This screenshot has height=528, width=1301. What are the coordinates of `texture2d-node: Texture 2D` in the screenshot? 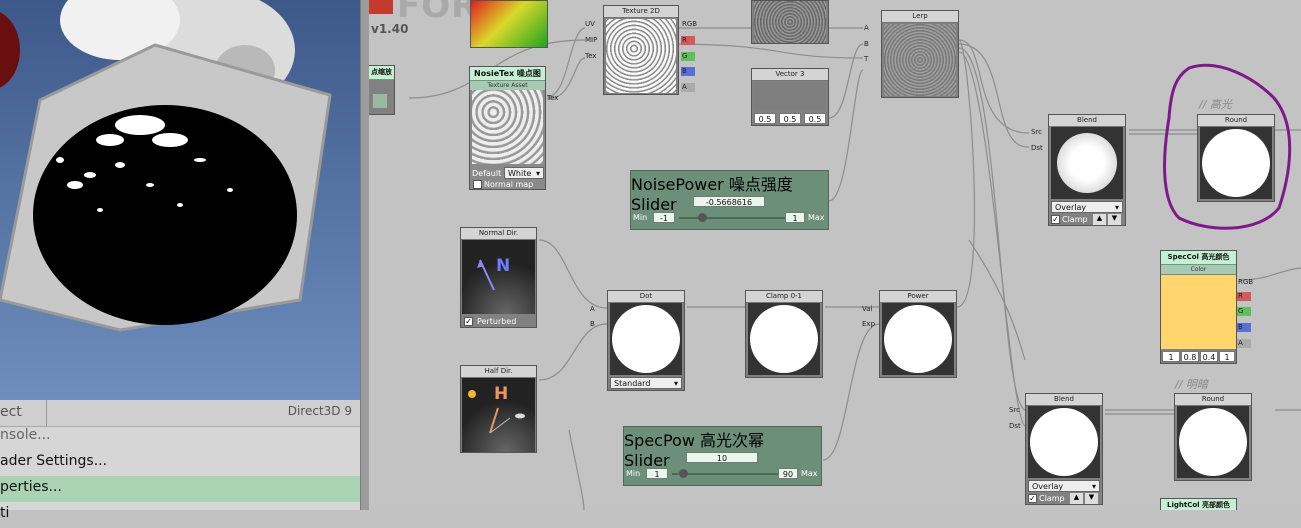 It's located at (641, 50).